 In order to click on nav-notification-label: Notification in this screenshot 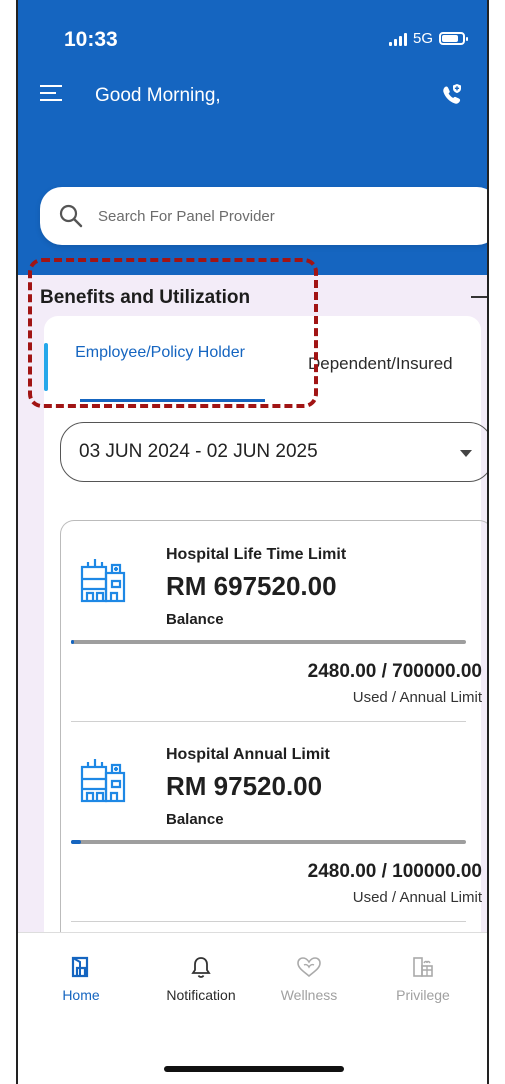, I will do `click(201, 995)`.